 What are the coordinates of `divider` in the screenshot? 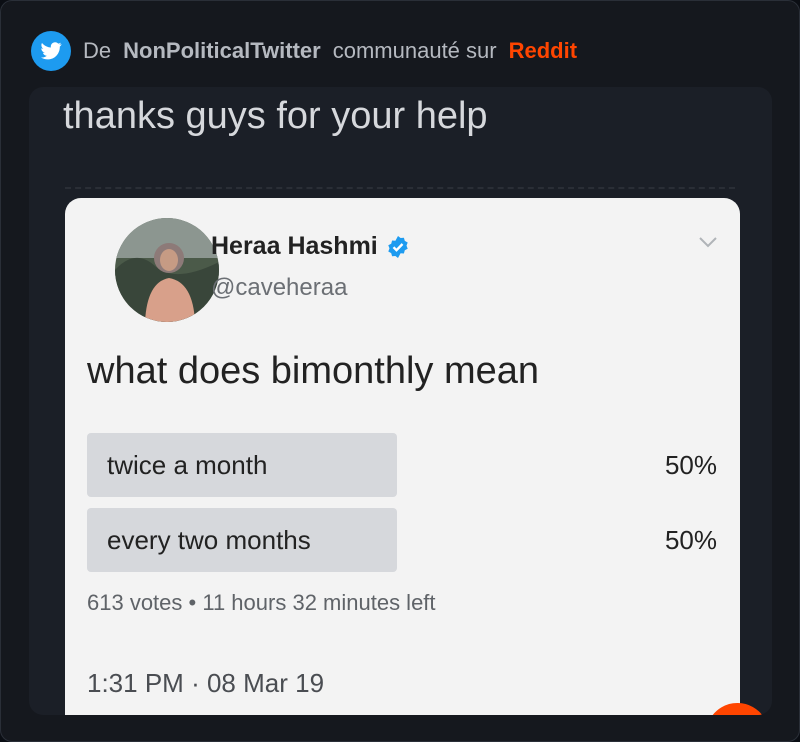 It's located at (400, 188).